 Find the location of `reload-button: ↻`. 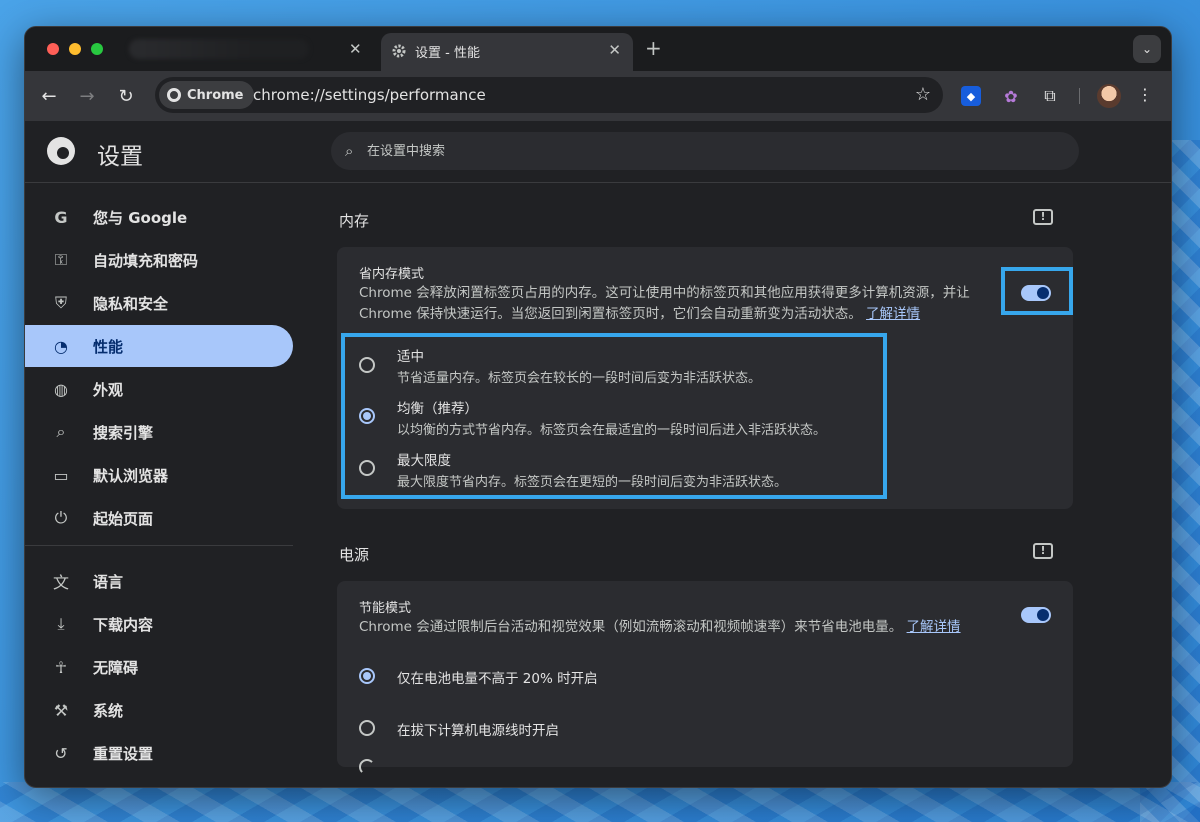

reload-button: ↻ is located at coordinates (126, 96).